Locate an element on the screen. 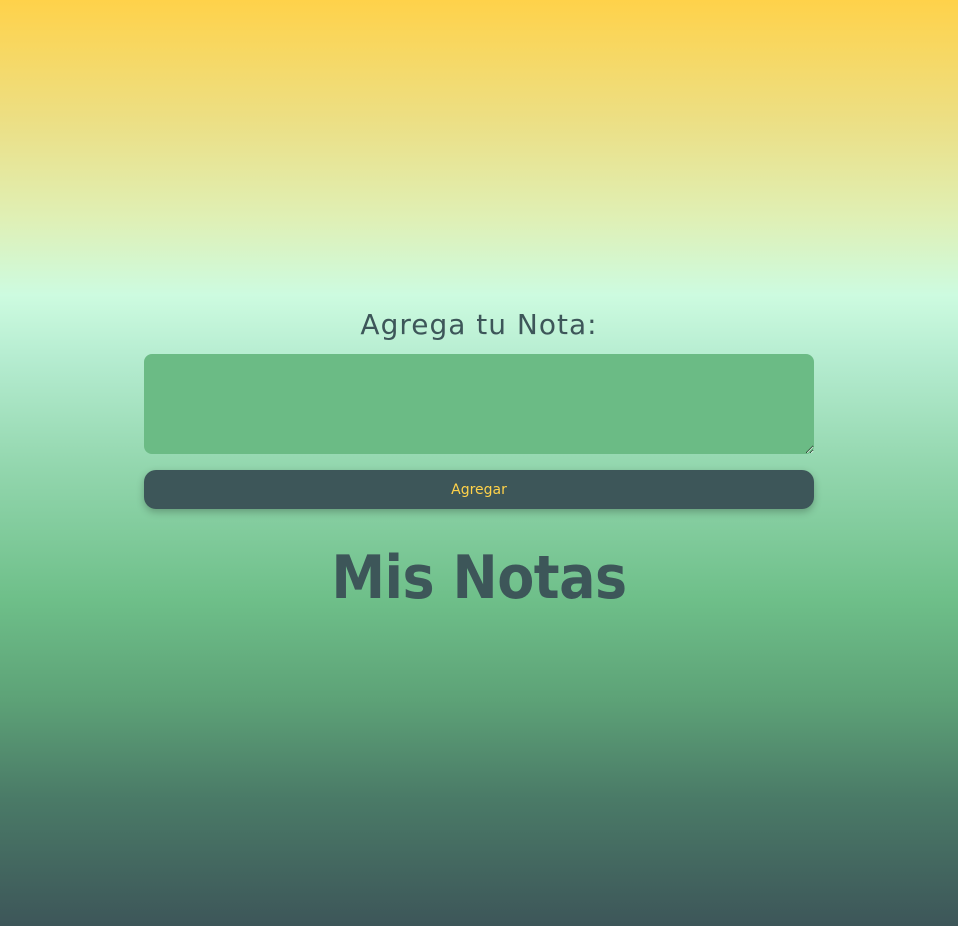 The image size is (958, 926). note-form-label: Agrega tu Nota: is located at coordinates (479, 324).